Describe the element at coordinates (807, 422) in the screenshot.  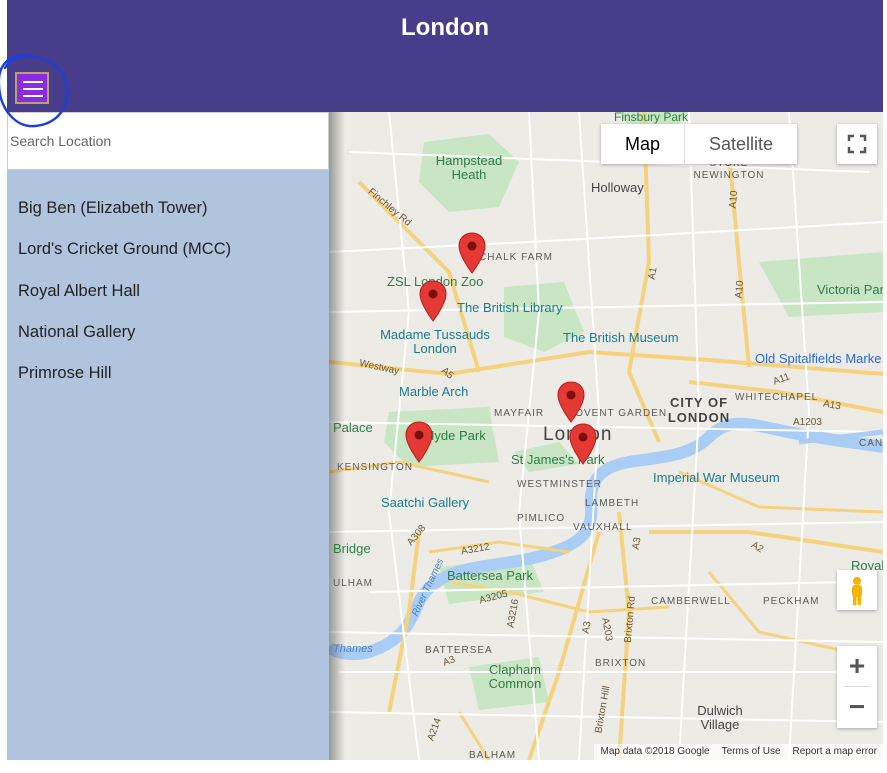
I see `map-label: A1203` at that location.